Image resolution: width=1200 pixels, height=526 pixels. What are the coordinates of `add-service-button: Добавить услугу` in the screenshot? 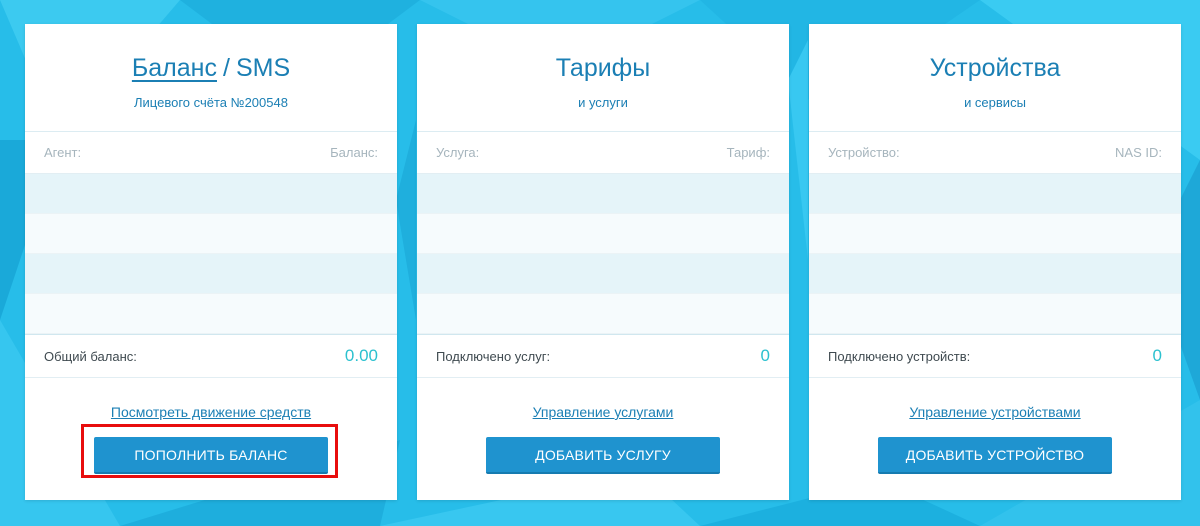 It's located at (603, 455).